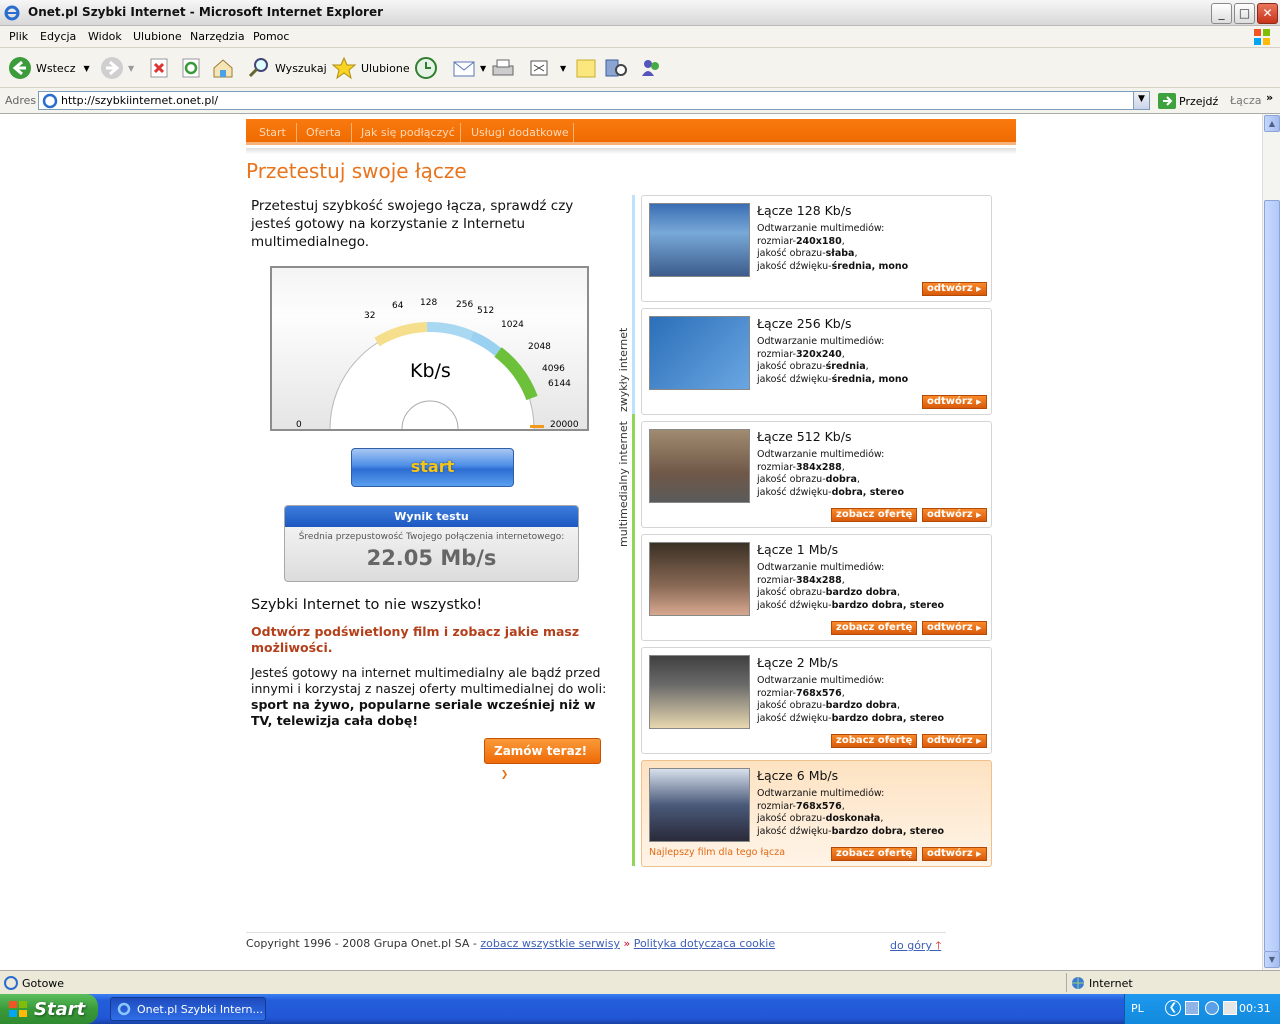 The width and height of the screenshot is (1280, 1024). Describe the element at coordinates (950, 853) in the screenshot. I see `play-label: odtwórz` at that location.